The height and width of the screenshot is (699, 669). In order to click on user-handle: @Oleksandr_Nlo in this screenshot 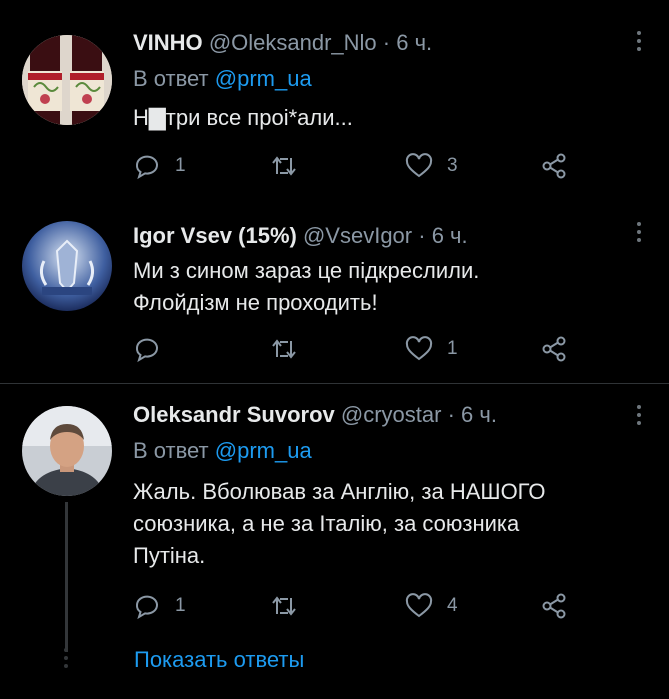, I will do `click(293, 42)`.